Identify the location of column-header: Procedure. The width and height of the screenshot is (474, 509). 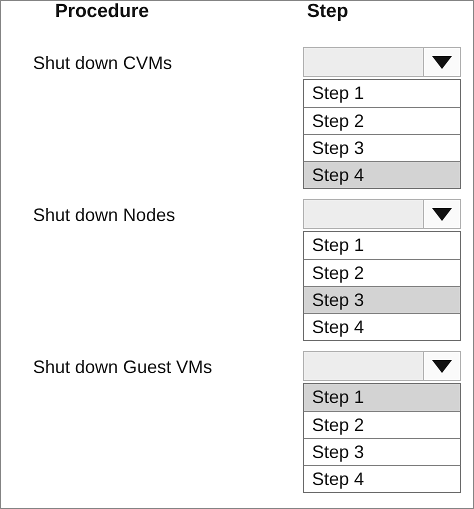
(102, 12).